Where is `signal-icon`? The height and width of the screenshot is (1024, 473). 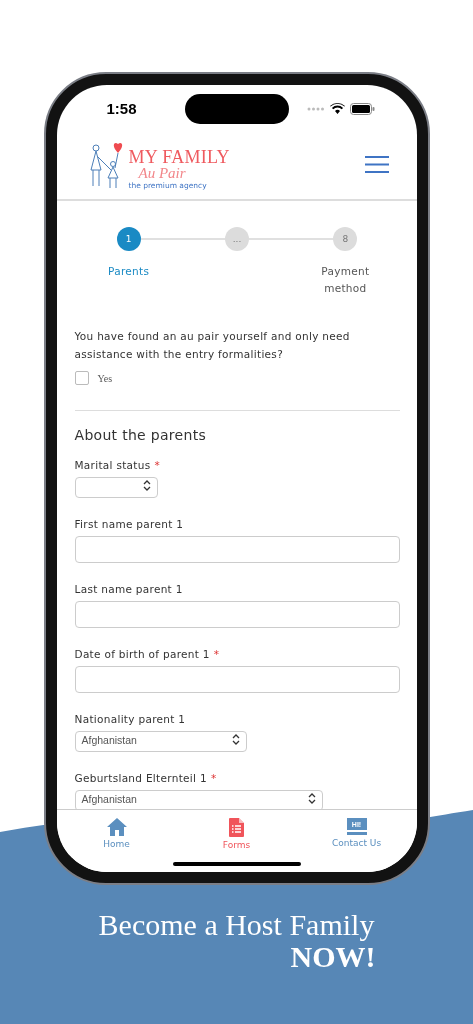 signal-icon is located at coordinates (315, 108).